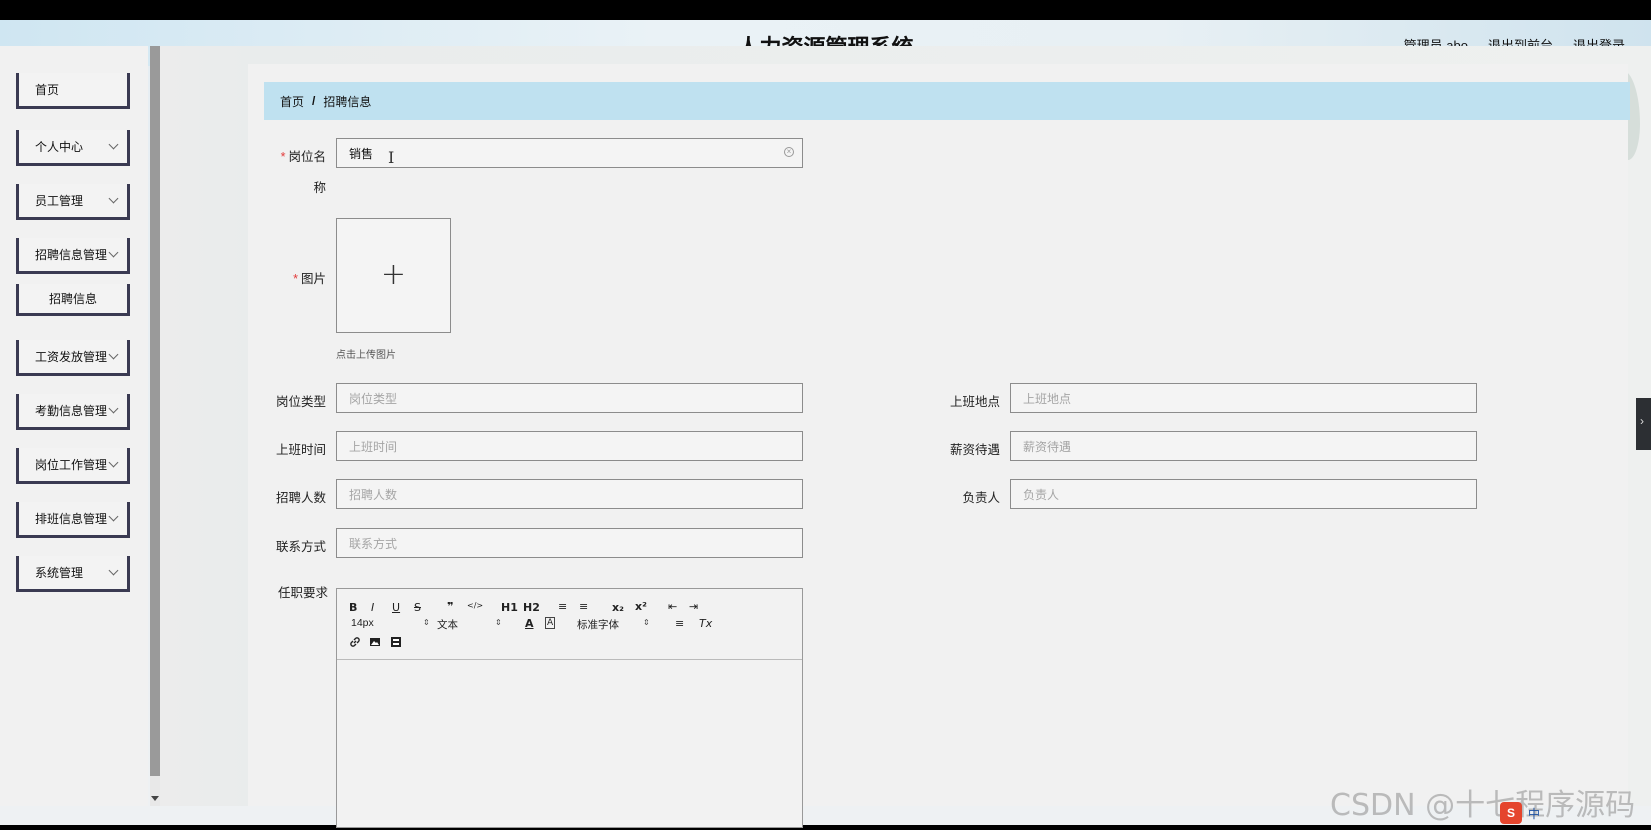 The image size is (1651, 830). What do you see at coordinates (373, 398) in the screenshot?
I see `job-type-placeholder: 岗位类型` at bounding box center [373, 398].